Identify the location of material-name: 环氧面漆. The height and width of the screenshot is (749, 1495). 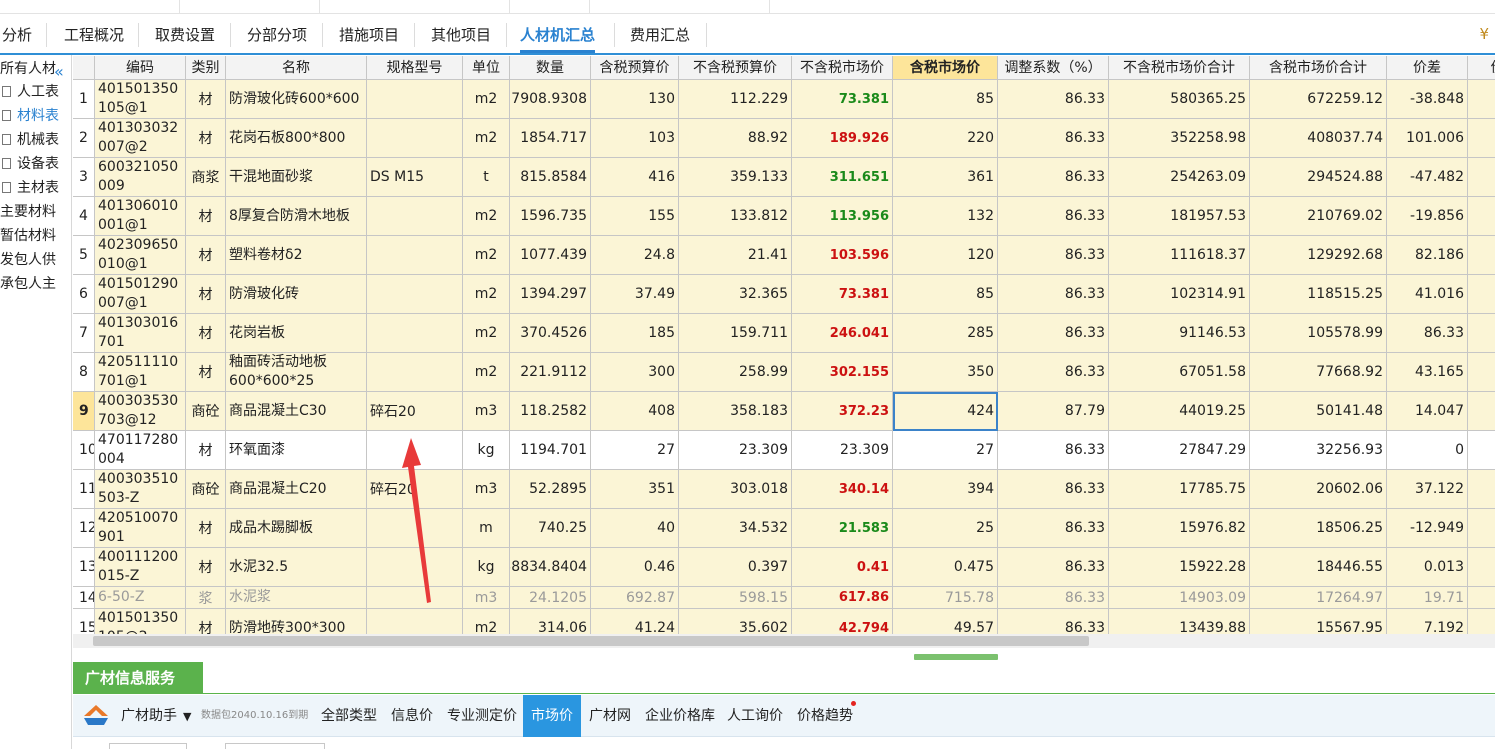
(296, 450).